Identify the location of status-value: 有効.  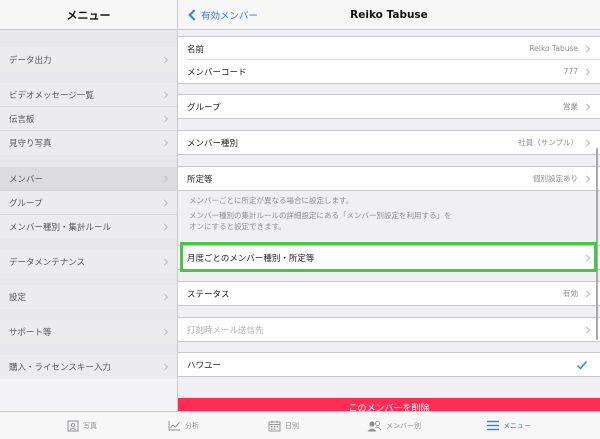
(570, 293).